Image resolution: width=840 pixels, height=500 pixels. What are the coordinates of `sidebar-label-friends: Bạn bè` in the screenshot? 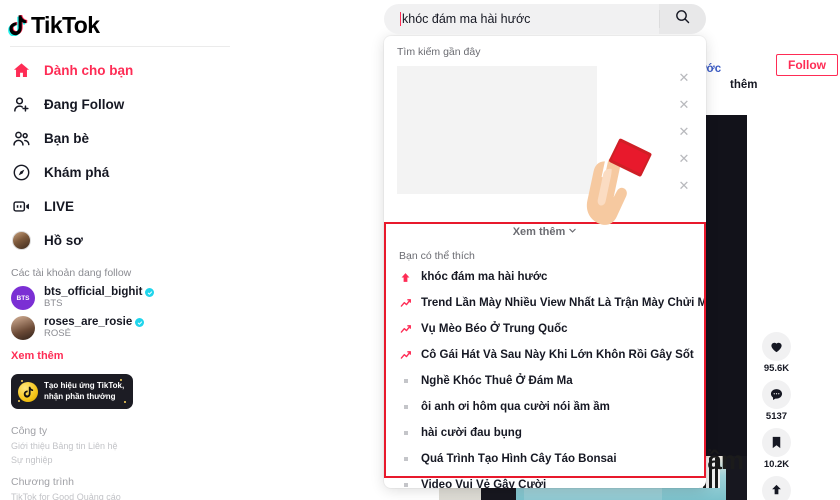 It's located at (67, 138).